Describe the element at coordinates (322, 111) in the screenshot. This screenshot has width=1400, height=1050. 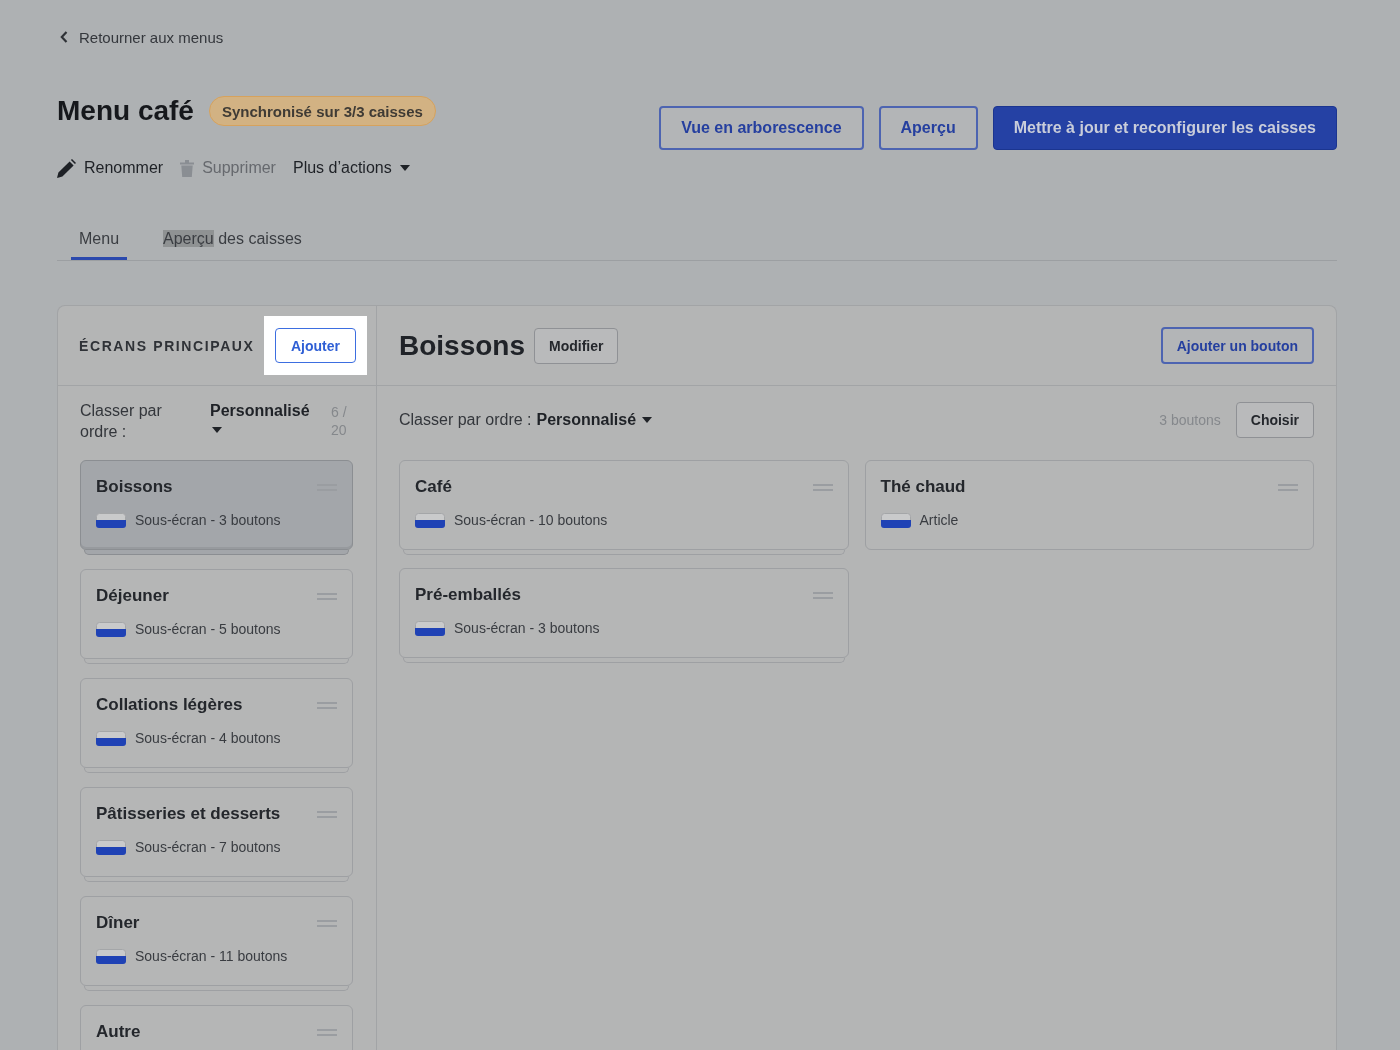
I see `sync-status-badge: Synchronisé sur 3/3 caisses` at that location.